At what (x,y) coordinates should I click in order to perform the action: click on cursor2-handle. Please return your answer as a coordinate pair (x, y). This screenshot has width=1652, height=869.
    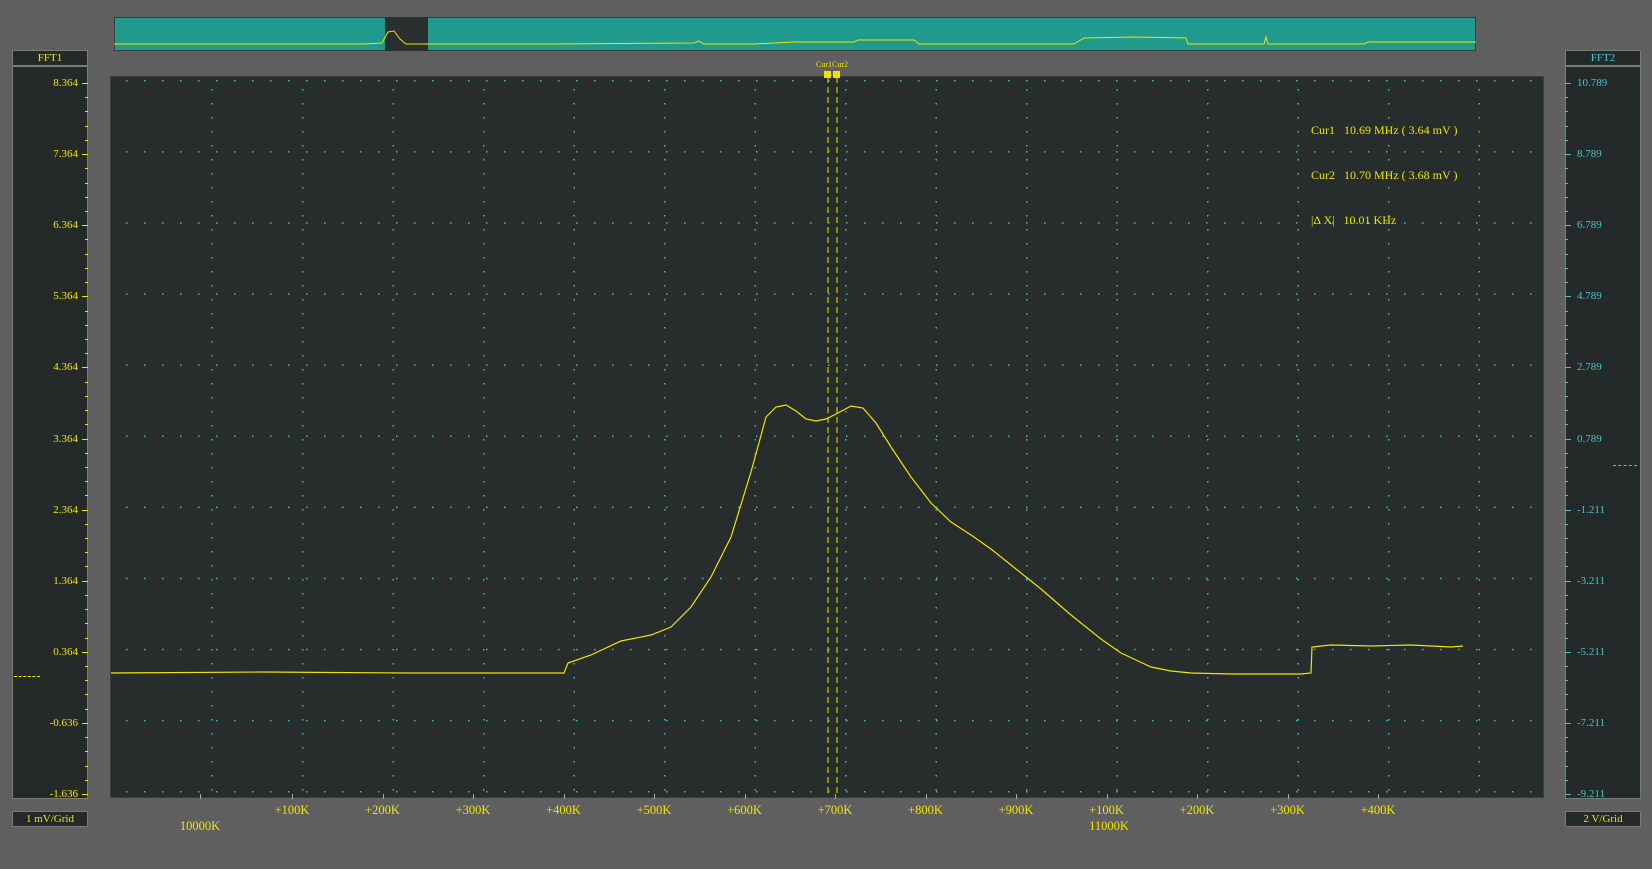
    Looking at the image, I should click on (836, 74).